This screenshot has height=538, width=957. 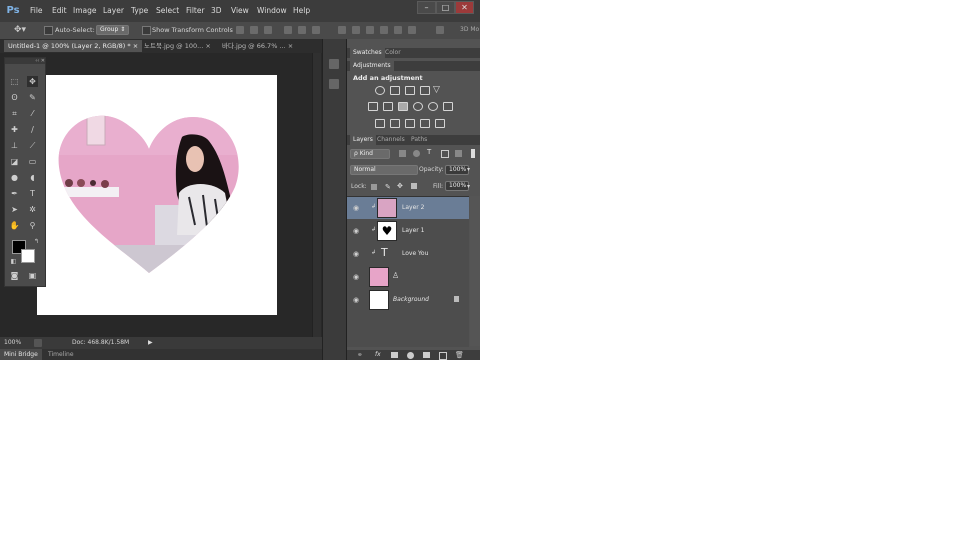 What do you see at coordinates (413, 208) in the screenshot?
I see `layer-name: Layer 2` at bounding box center [413, 208].